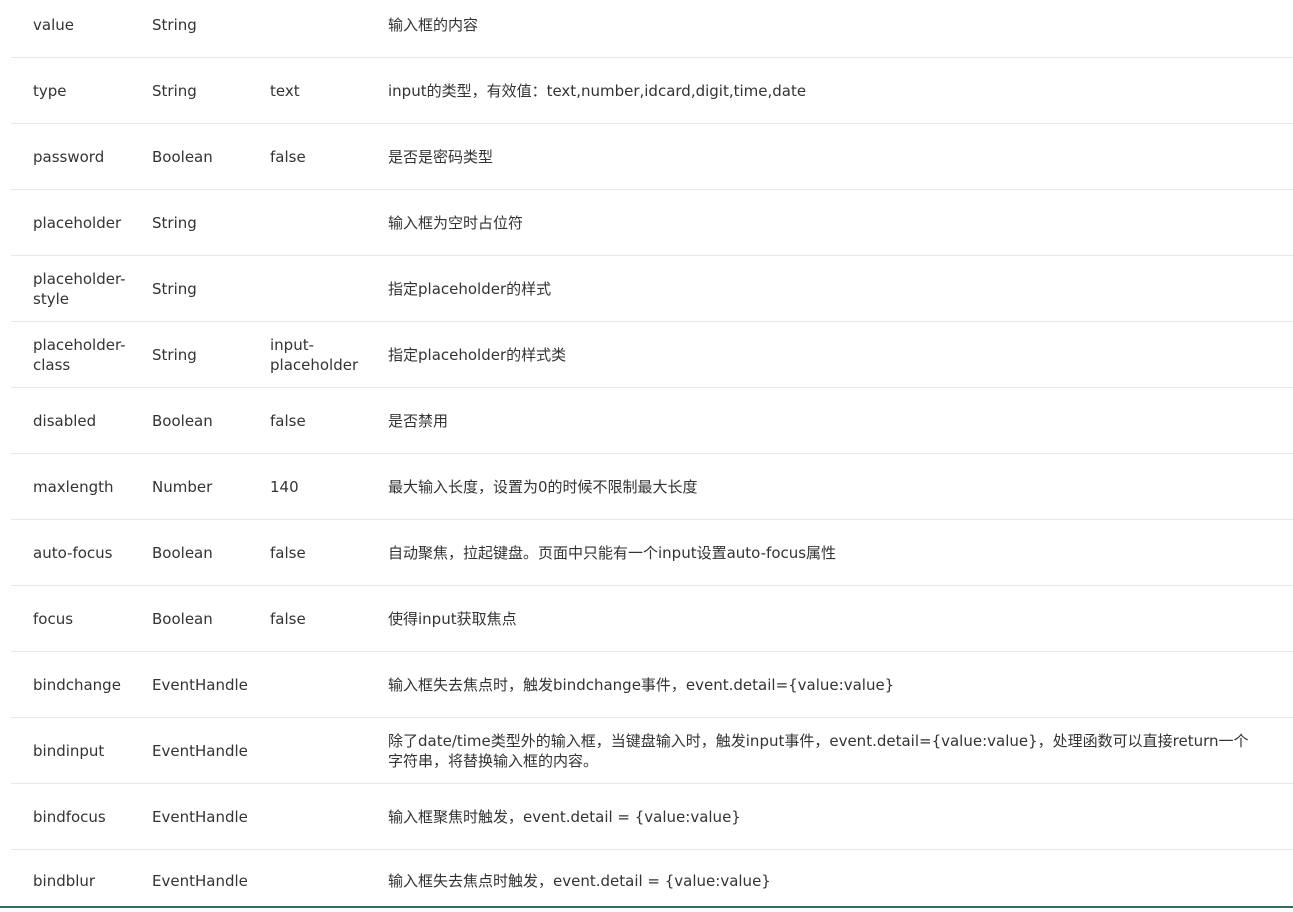  I want to click on attr-name: placeholder-style, so click(70, 289).